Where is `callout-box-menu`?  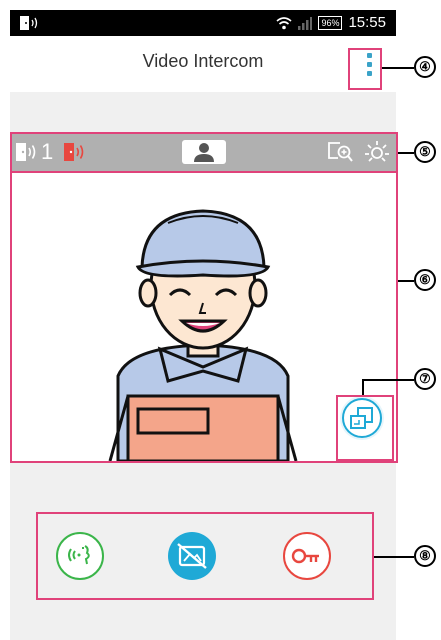 callout-box-menu is located at coordinates (365, 69).